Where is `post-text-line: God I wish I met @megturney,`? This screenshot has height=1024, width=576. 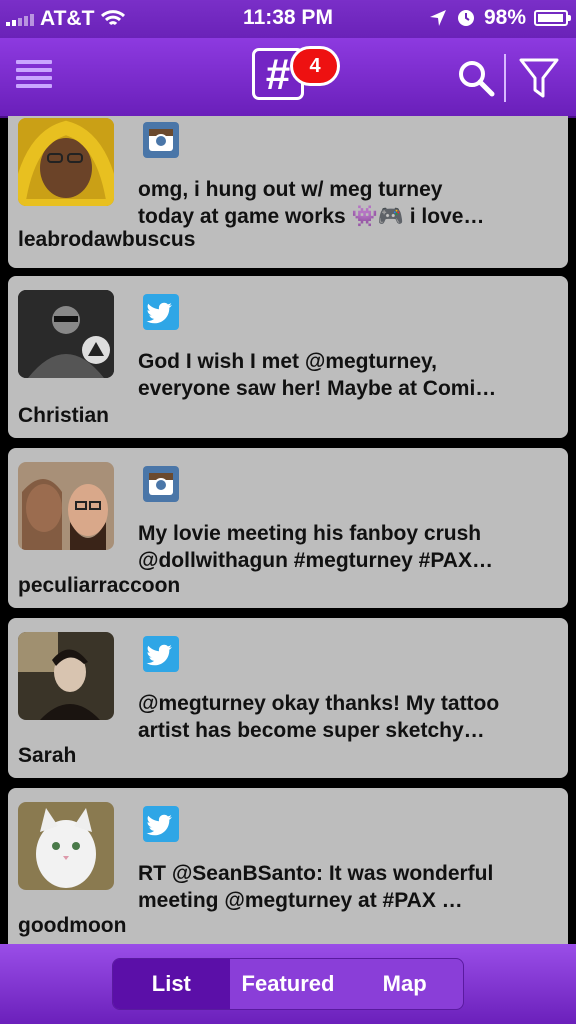 post-text-line: God I wish I met @megturney, is located at coordinates (287, 361).